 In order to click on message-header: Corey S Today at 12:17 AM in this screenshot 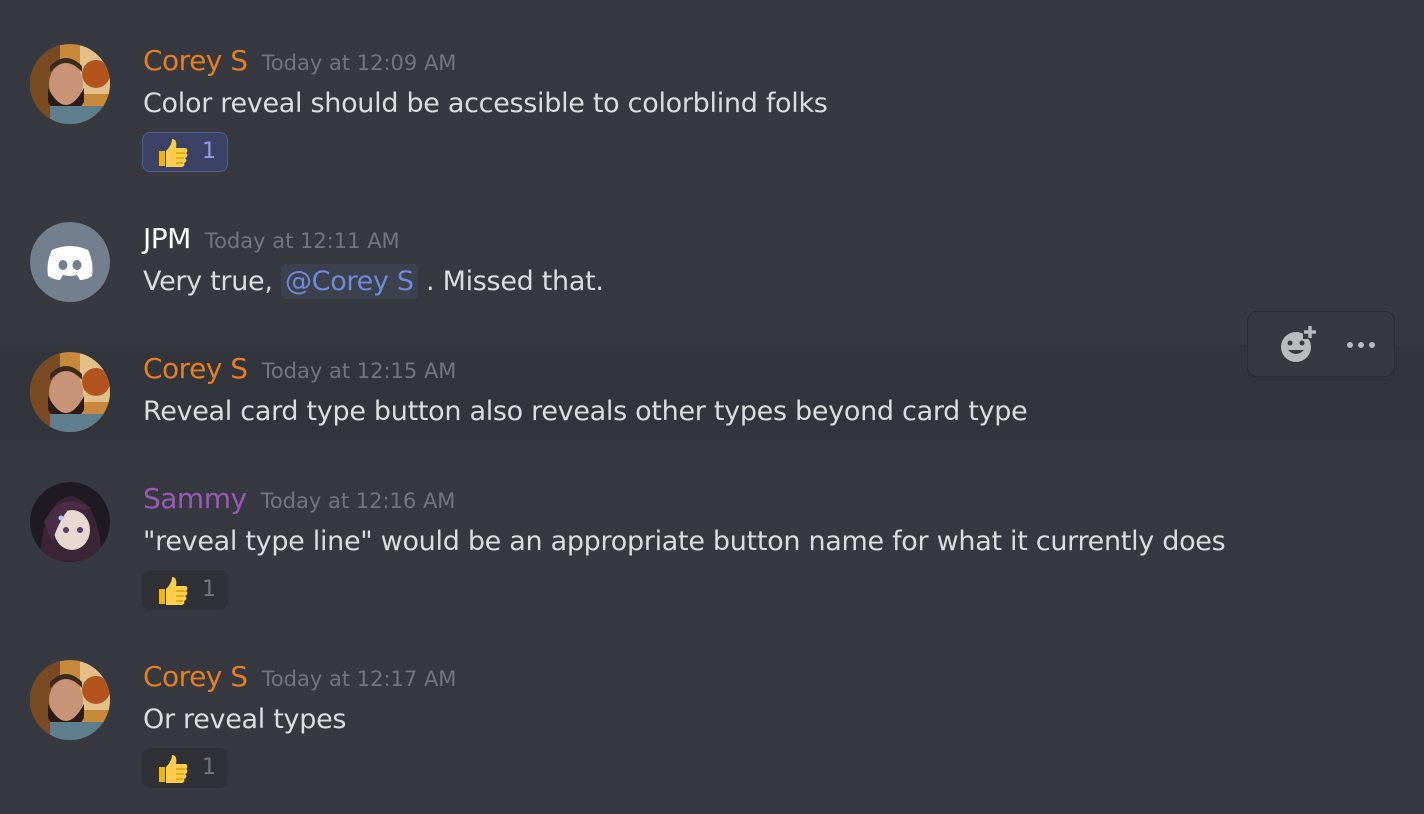, I will do `click(299, 676)`.